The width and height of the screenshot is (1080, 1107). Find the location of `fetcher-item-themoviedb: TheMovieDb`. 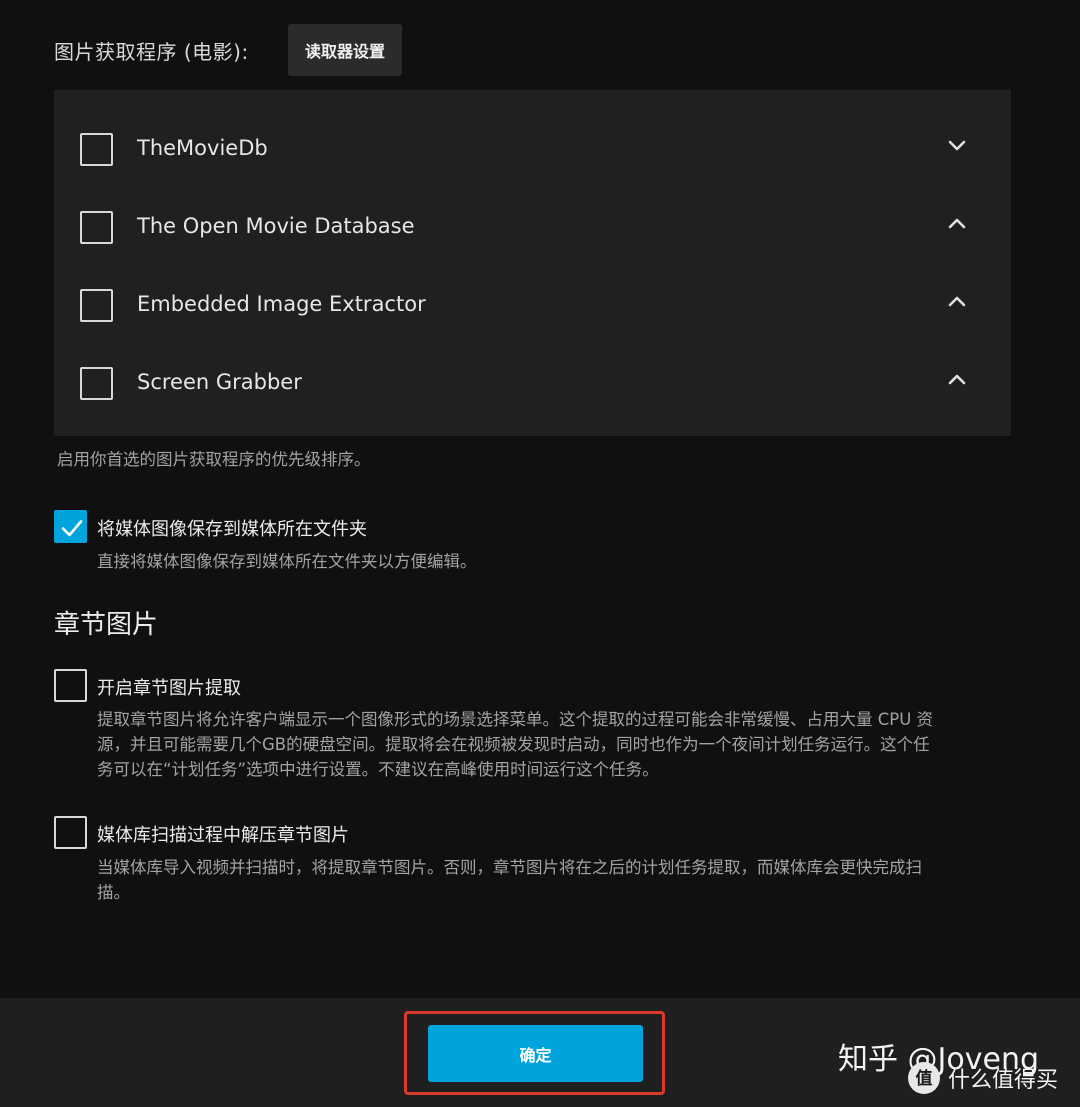

fetcher-item-themoviedb: TheMovieDb is located at coordinates (532, 148).